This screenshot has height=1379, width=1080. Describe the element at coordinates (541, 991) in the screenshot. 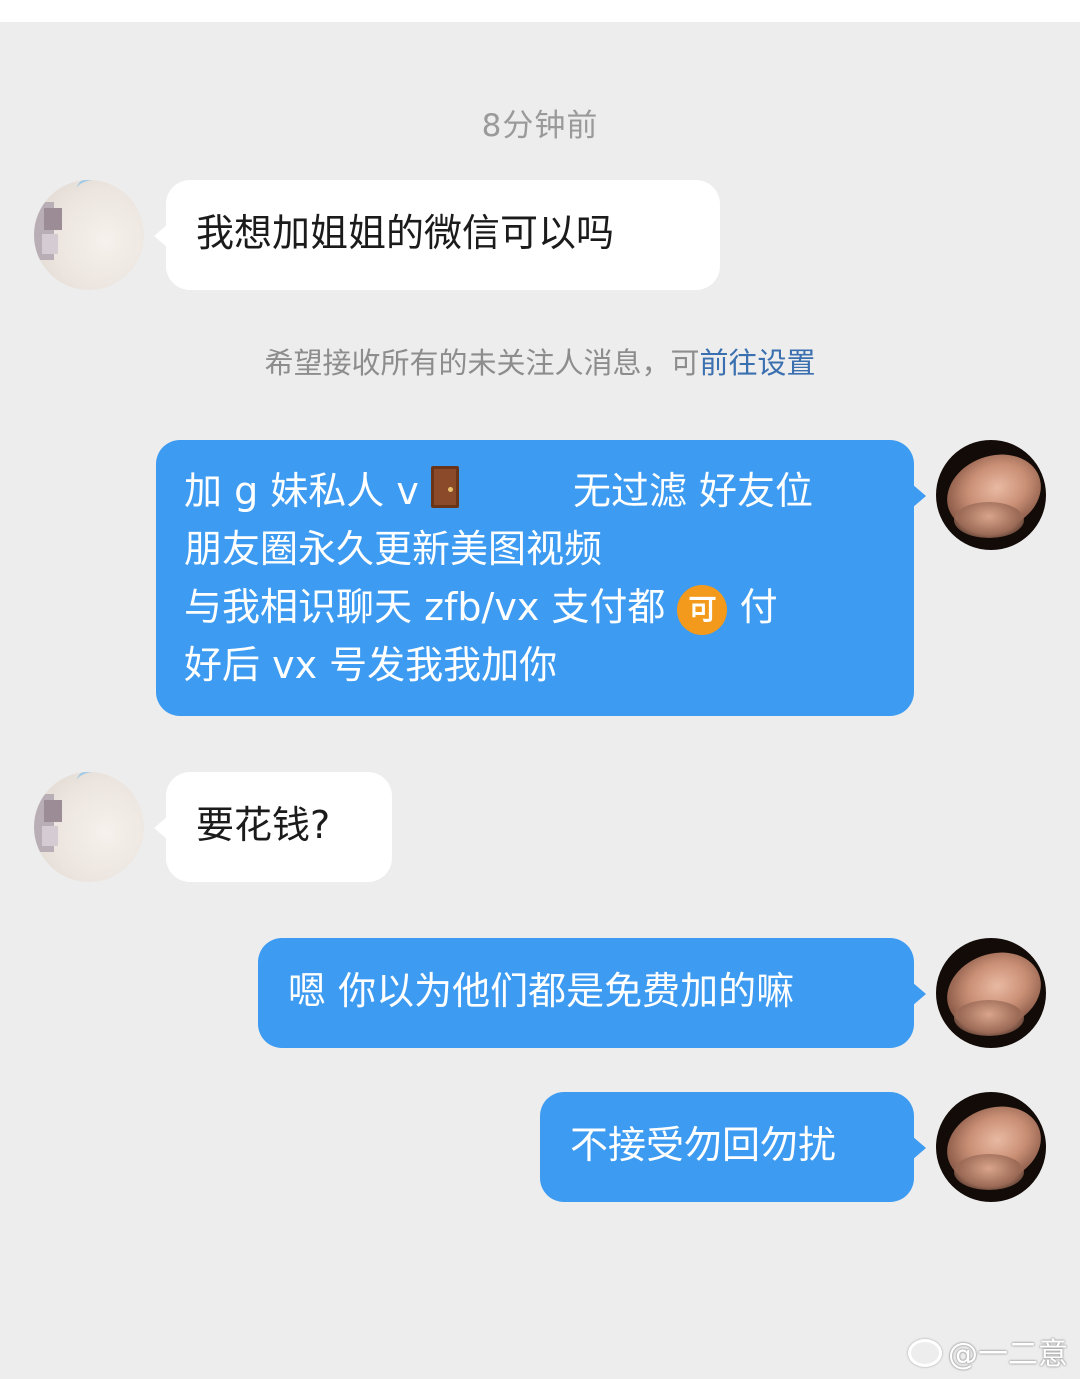

I see `message-text: 嗯 你以为他们都是免费加的嘛` at that location.